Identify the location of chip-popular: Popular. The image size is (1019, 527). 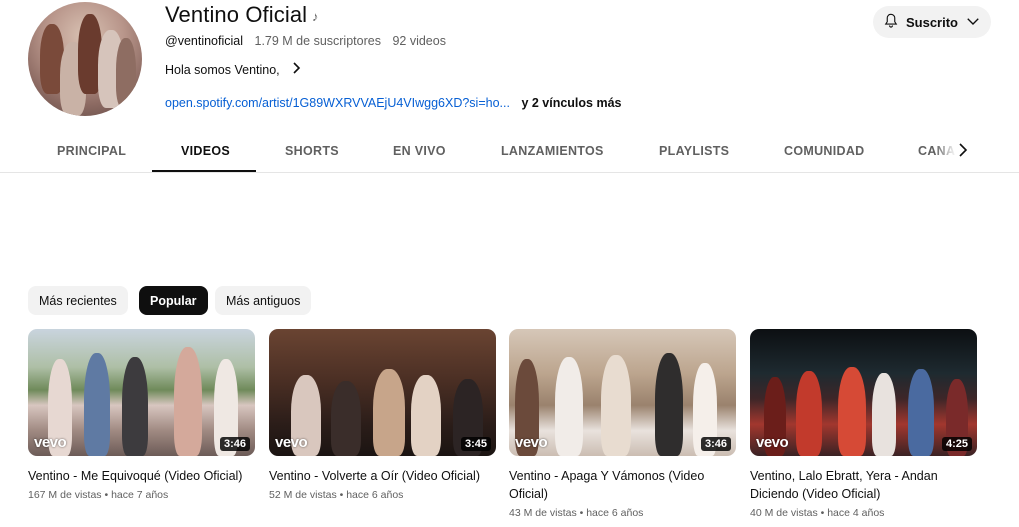
(173, 300).